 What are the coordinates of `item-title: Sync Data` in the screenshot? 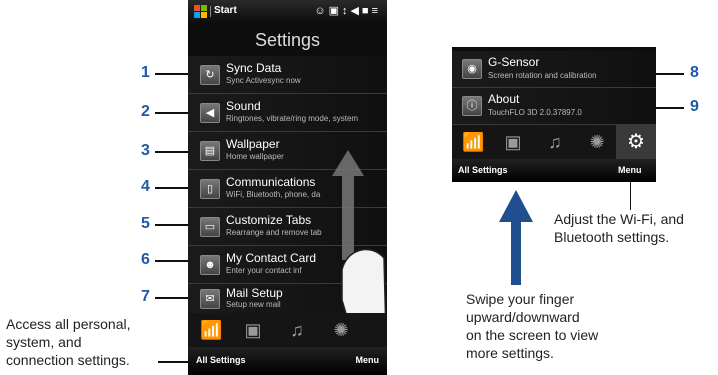 It's located at (254, 68).